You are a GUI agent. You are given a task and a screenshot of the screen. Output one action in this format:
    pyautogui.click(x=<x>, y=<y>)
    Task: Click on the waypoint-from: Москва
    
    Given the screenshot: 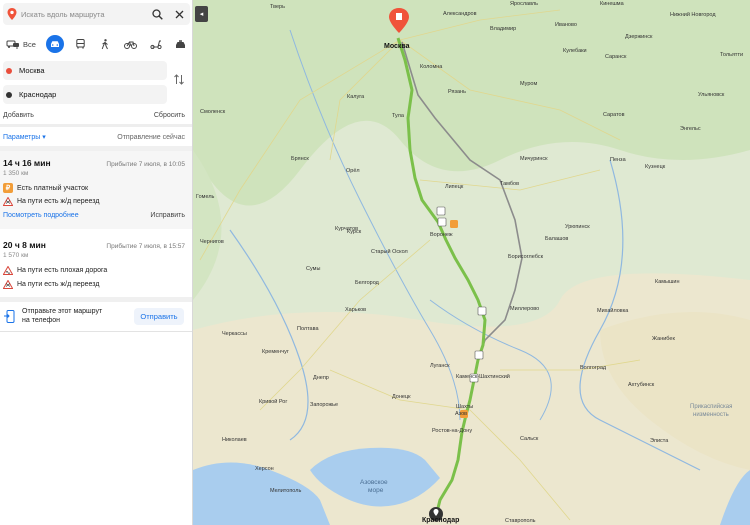 What is the action you would take?
    pyautogui.click(x=85, y=70)
    